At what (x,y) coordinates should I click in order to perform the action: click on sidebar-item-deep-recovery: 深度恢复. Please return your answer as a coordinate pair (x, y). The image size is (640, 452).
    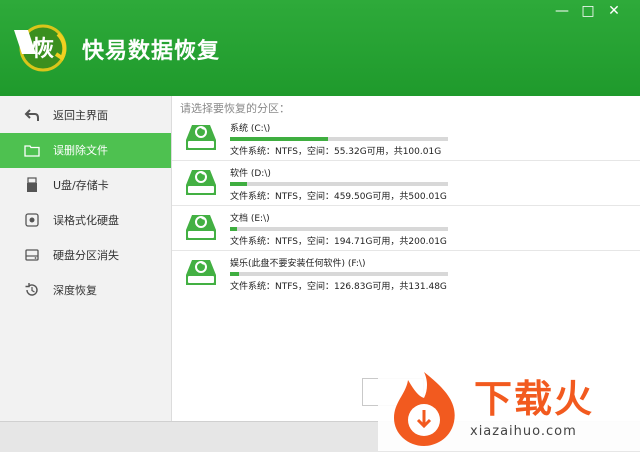
    Looking at the image, I should click on (85, 290).